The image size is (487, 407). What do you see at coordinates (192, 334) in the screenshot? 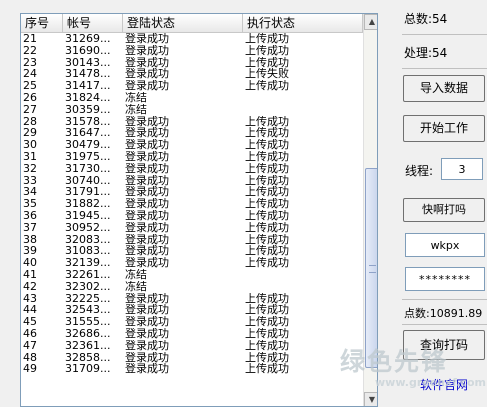
I see `table-row: 46 32686... 登录成功 上传成功` at bounding box center [192, 334].